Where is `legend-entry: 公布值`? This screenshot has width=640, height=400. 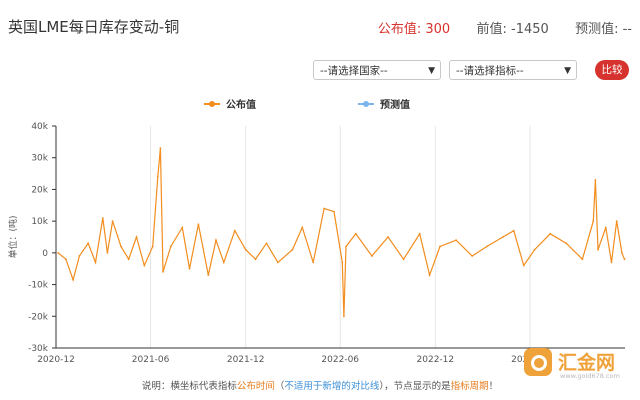 legend-entry: 公布值 is located at coordinates (241, 104).